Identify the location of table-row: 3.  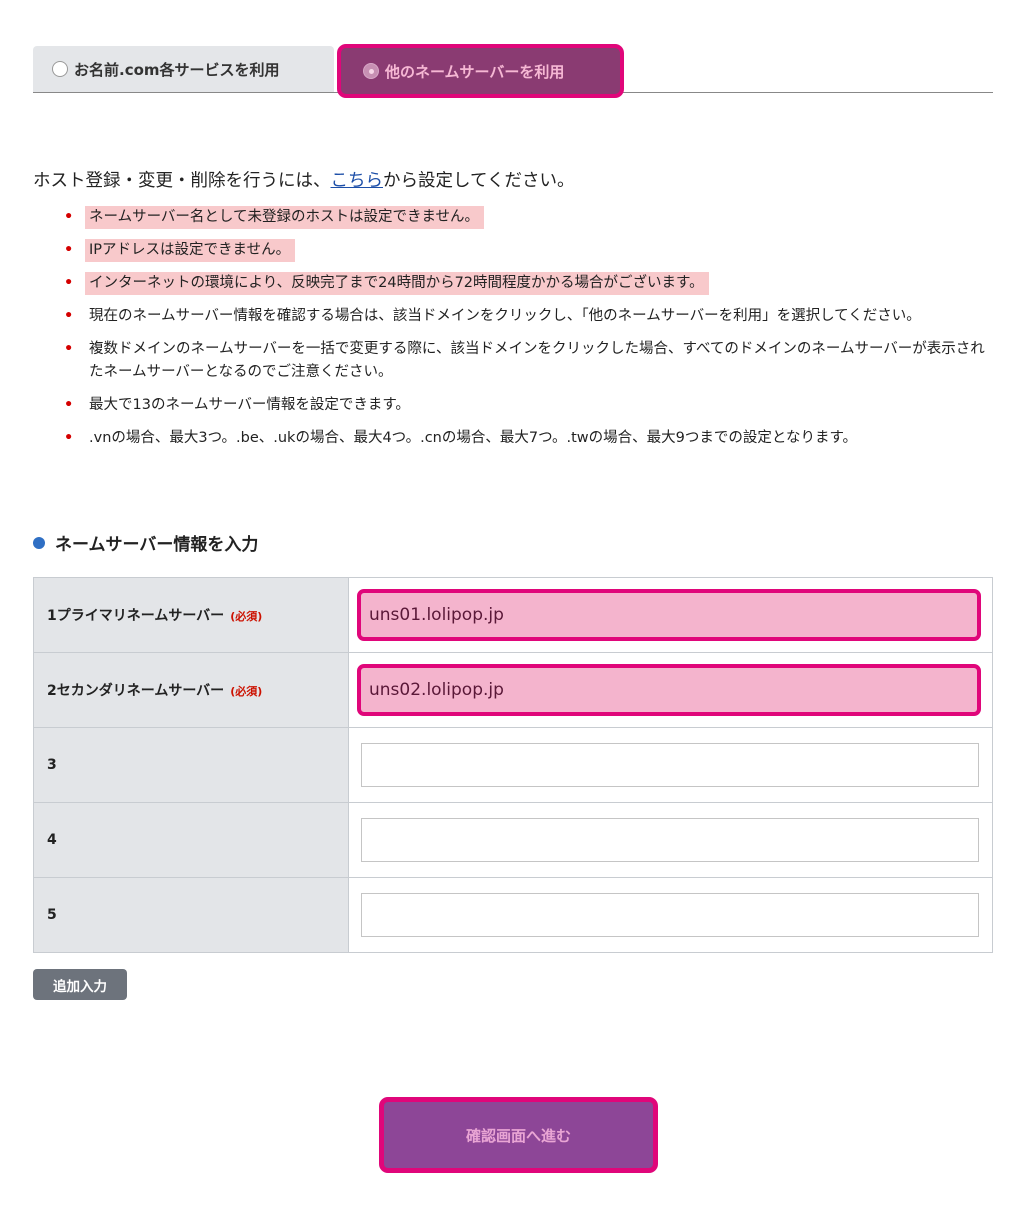
(513, 765).